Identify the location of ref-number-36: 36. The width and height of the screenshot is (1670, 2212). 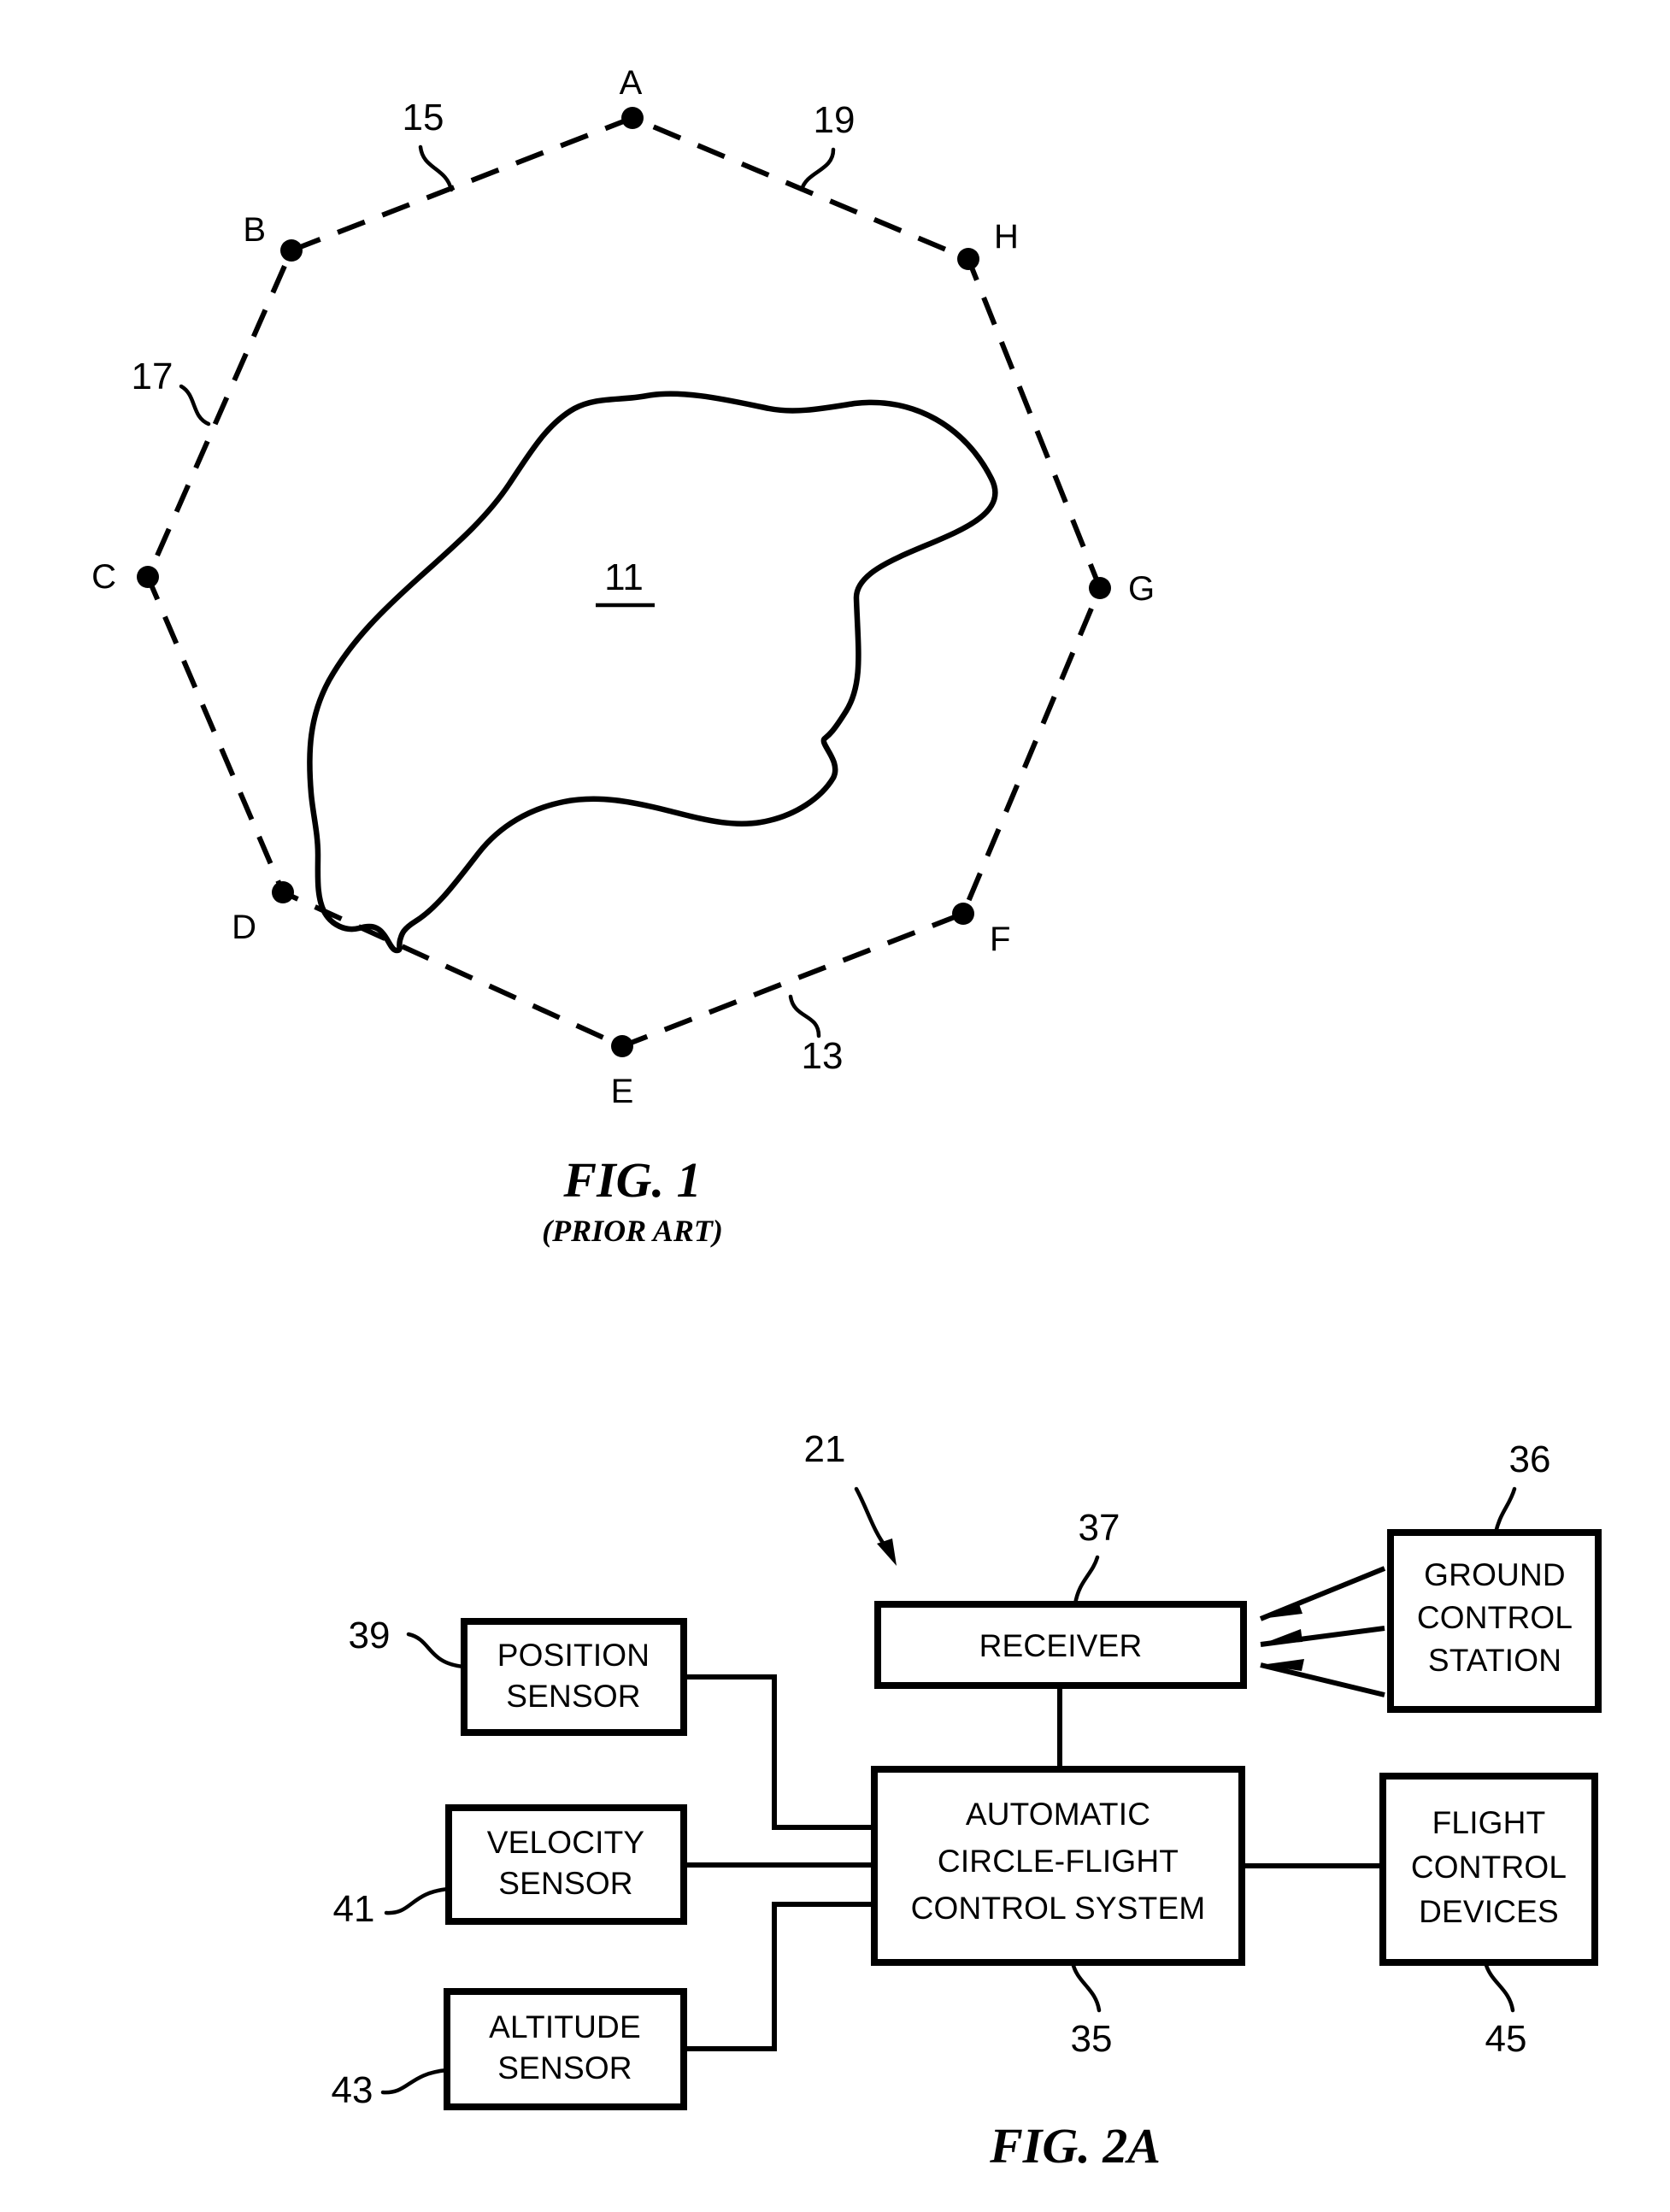
(1530, 1459).